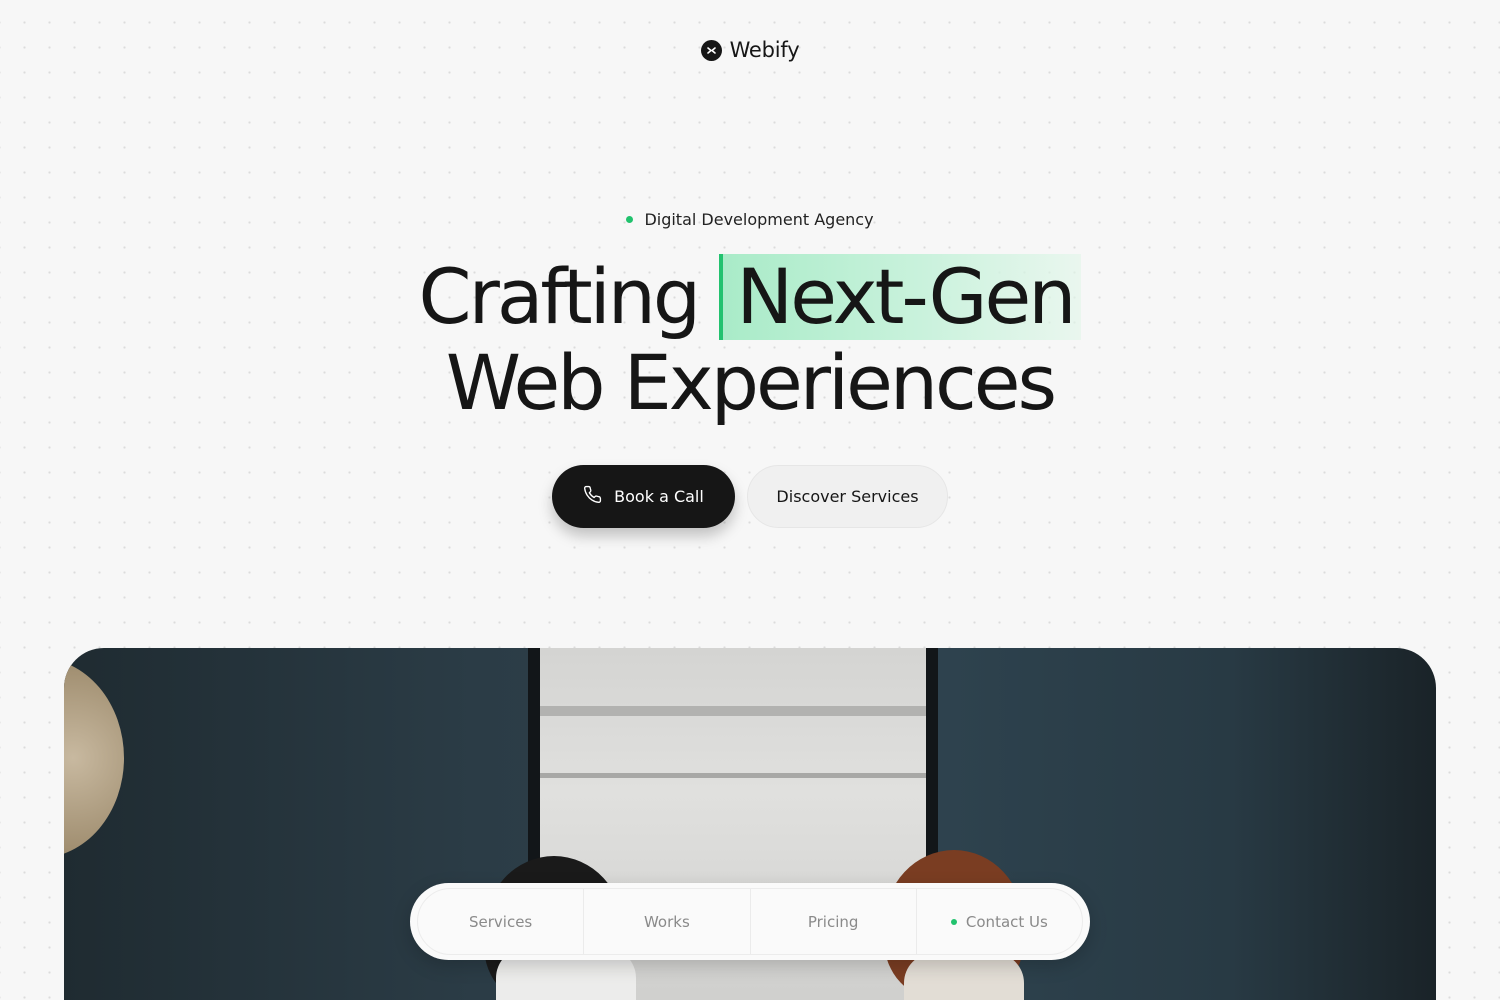 The height and width of the screenshot is (1000, 1500). I want to click on nav-item-services: Services, so click(501, 921).